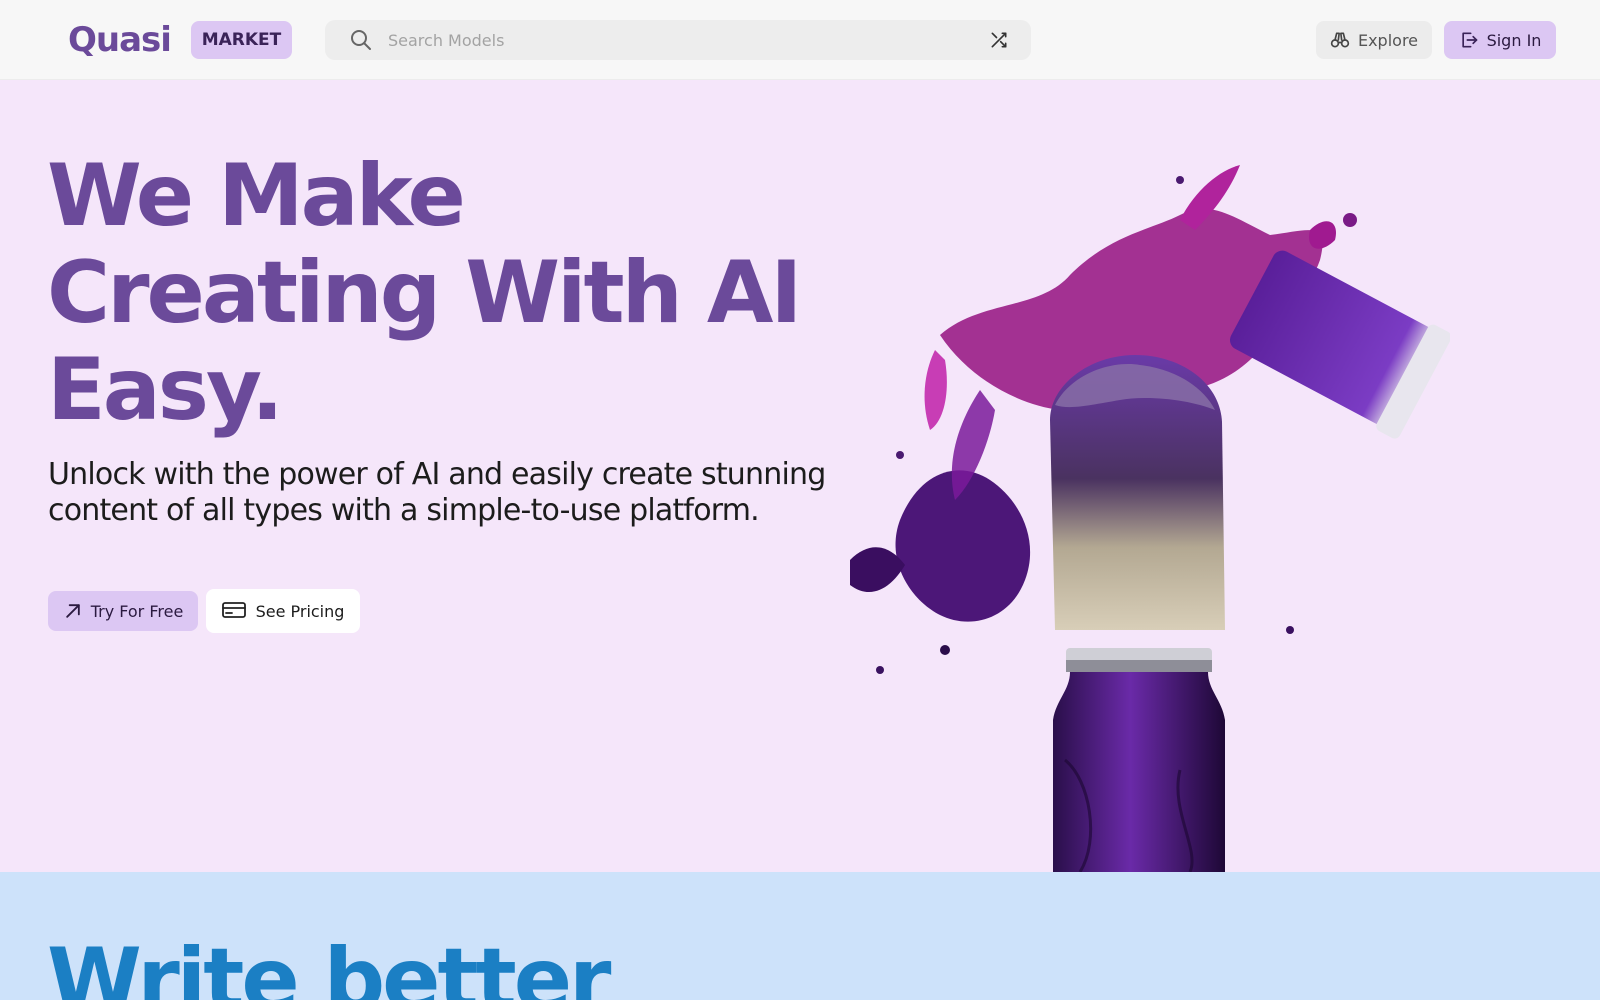  I want to click on try-for-free-button: Try For Free, so click(123, 611).